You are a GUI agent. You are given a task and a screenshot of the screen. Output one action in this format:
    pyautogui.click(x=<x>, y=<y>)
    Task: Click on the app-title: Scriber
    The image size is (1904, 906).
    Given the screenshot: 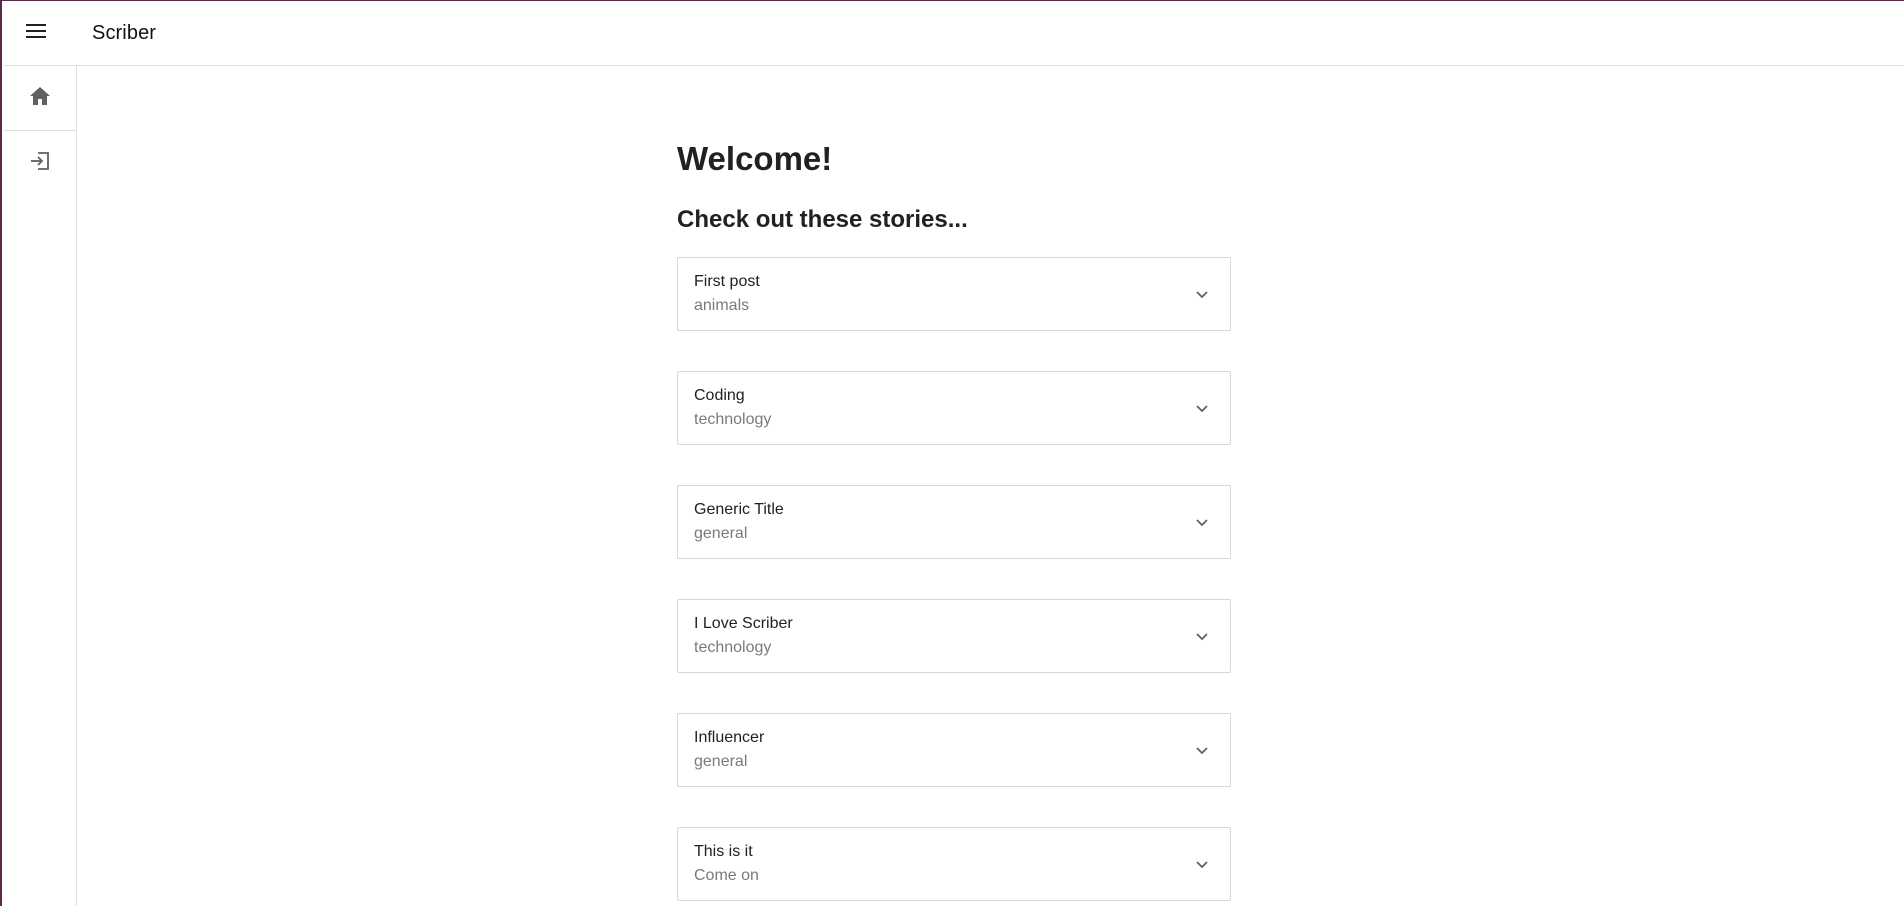 What is the action you would take?
    pyautogui.click(x=124, y=33)
    